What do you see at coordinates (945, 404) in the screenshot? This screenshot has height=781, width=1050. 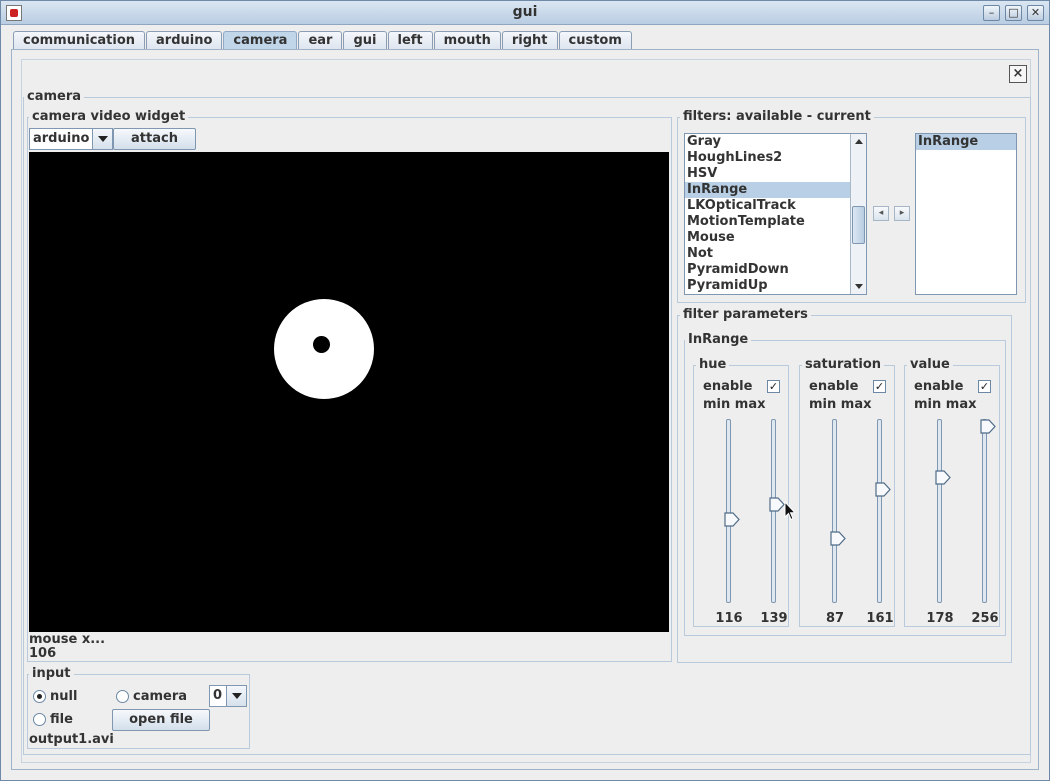 I see `value-minmax-label: min max` at bounding box center [945, 404].